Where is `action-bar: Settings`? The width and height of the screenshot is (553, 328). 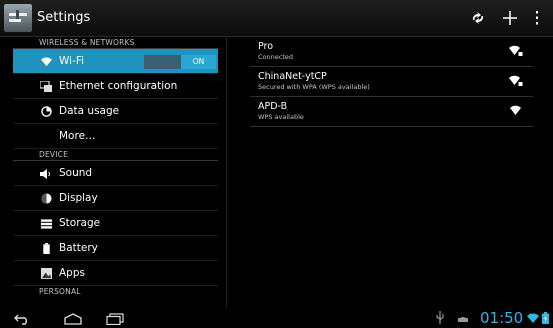
action-bar: Settings is located at coordinates (276, 18).